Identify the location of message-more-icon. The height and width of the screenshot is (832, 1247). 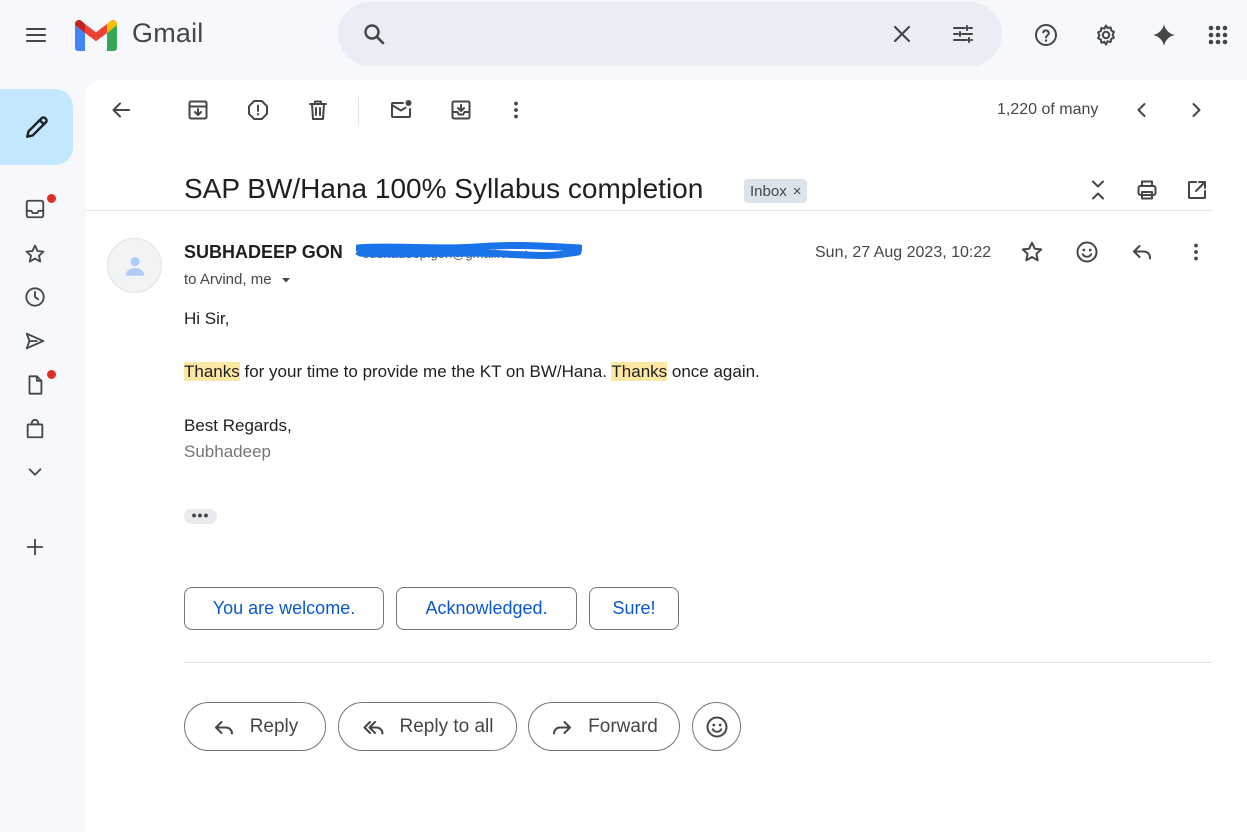
(1196, 252).